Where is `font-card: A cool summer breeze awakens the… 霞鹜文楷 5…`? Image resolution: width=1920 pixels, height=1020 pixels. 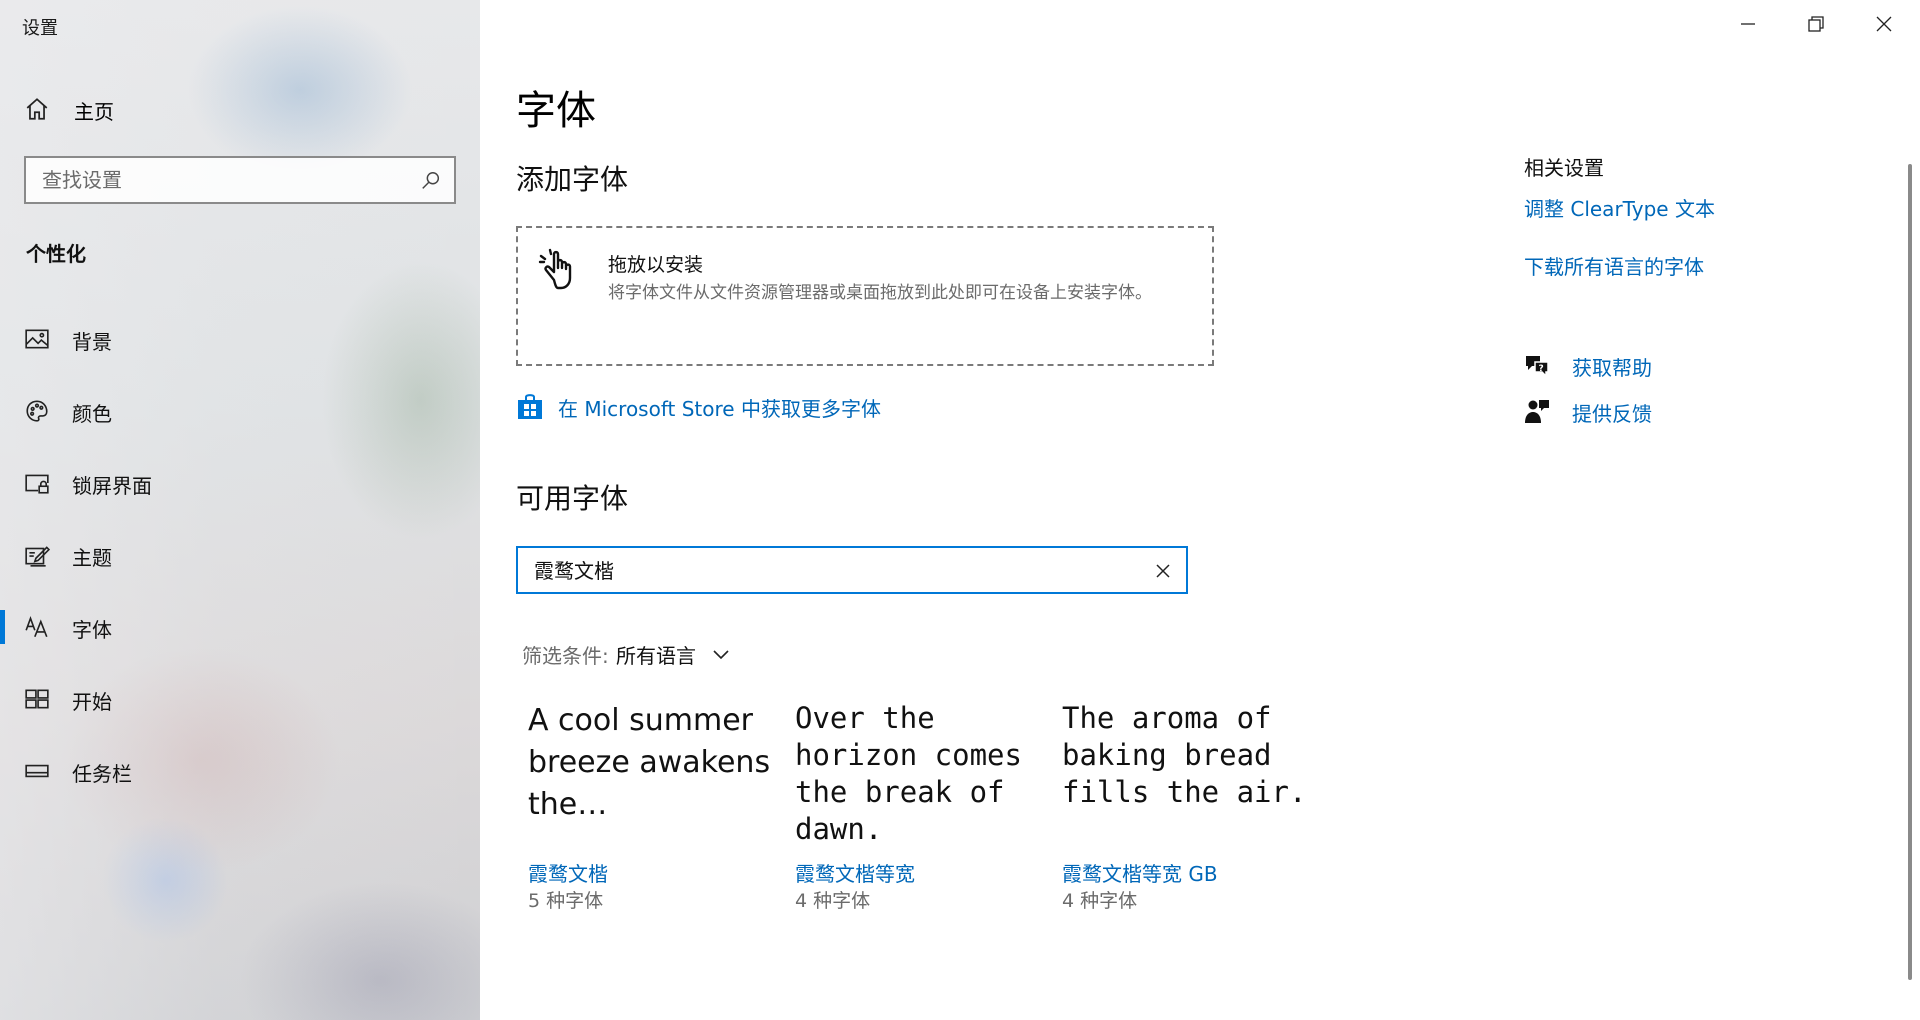 font-card: A cool summer breeze awakens the… 霞鹜文楷 5… is located at coordinates (658, 810).